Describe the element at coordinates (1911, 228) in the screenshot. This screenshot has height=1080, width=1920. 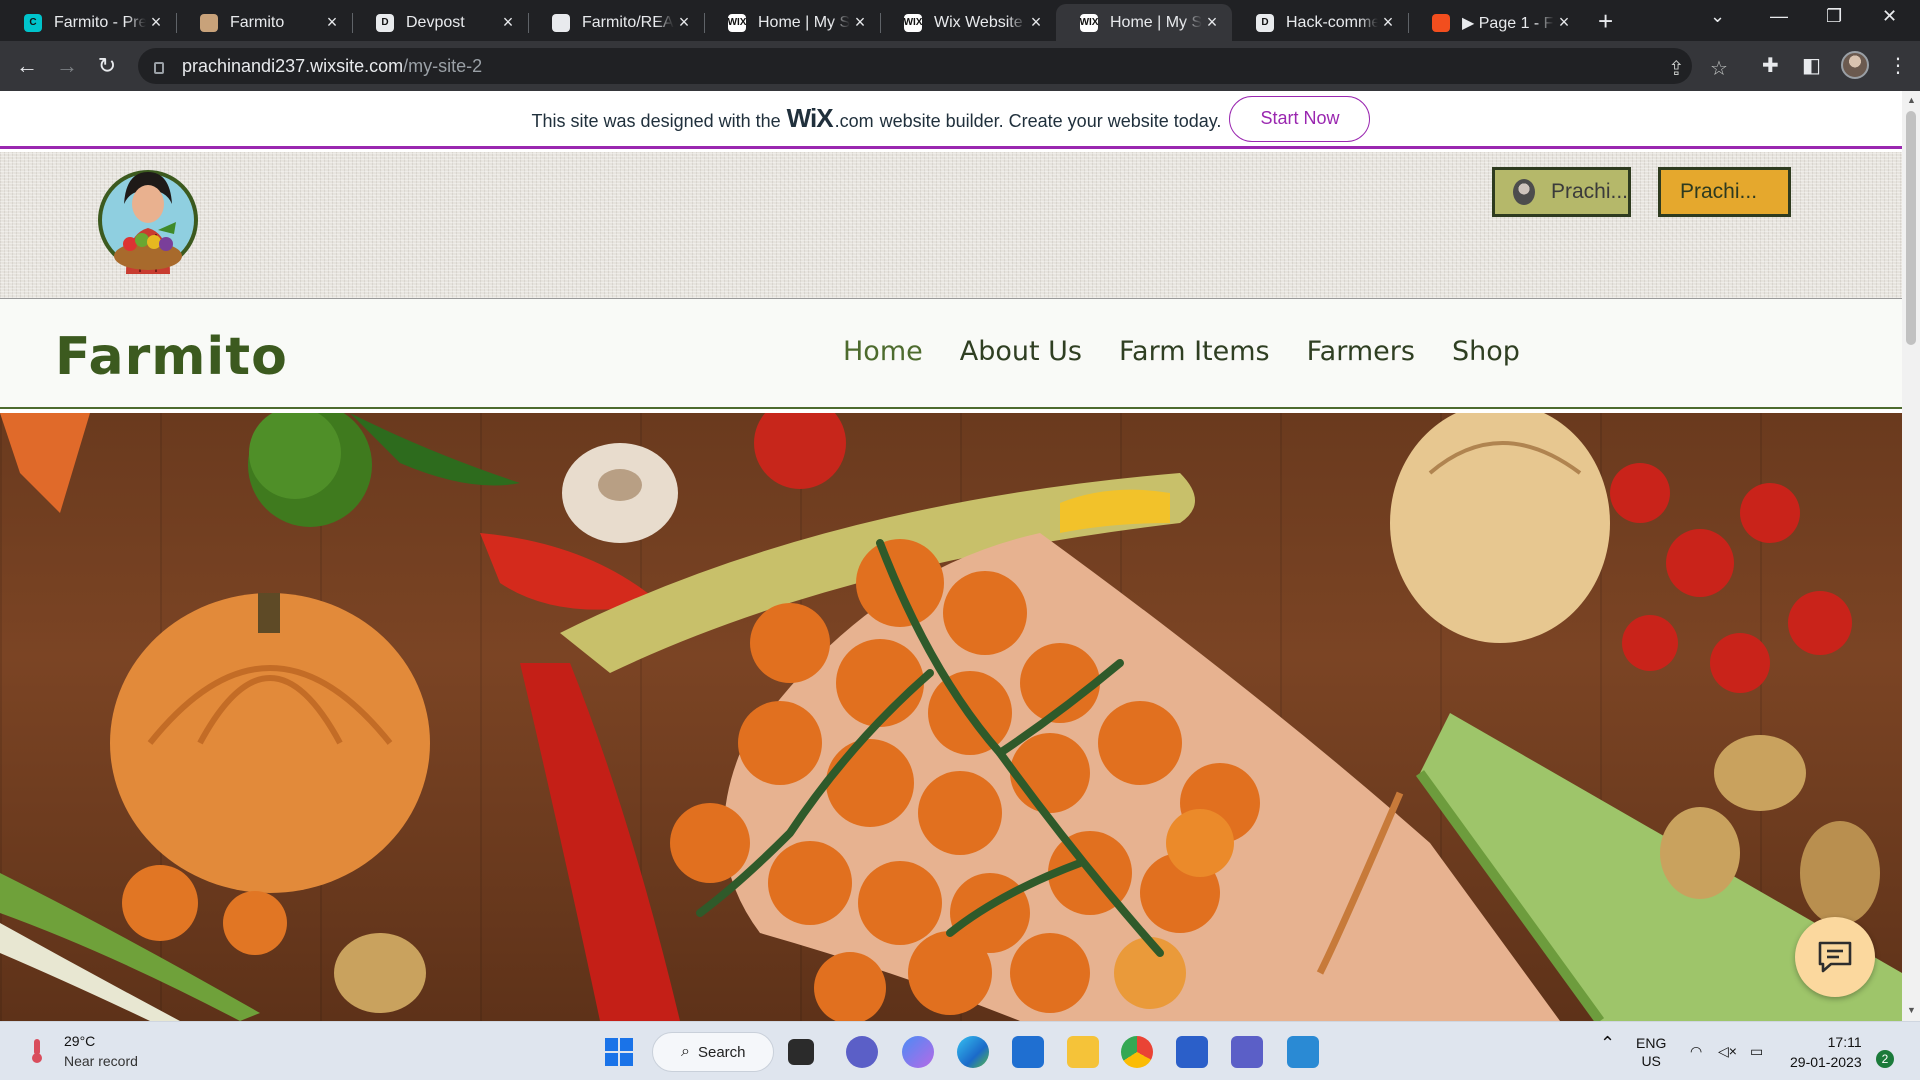
I see `scrollbar-thumb` at that location.